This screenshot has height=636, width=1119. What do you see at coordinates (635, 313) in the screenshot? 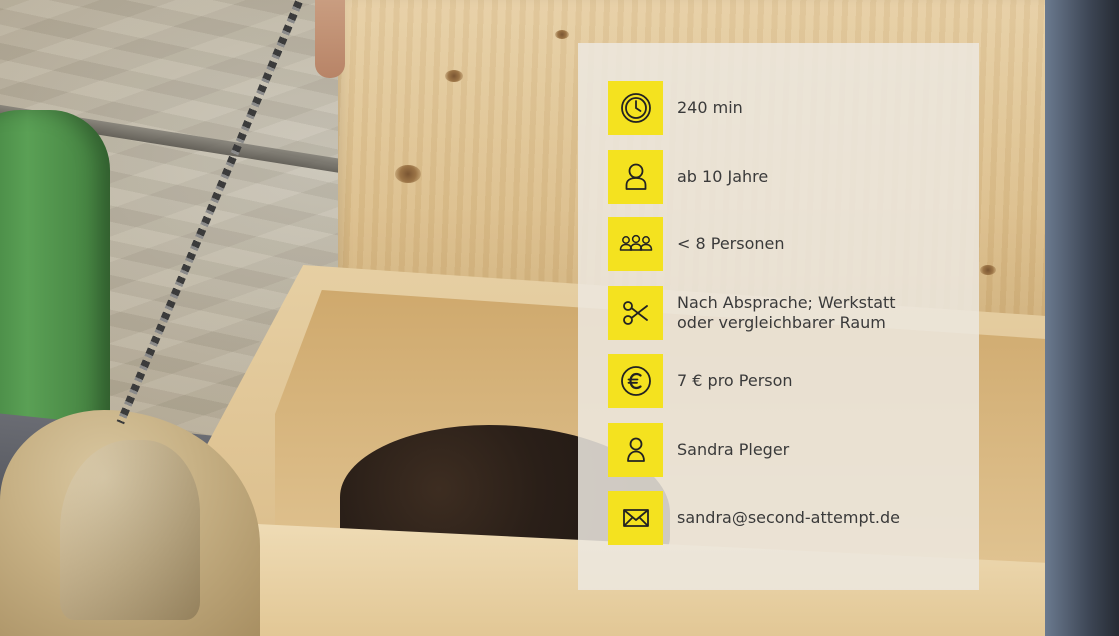
I see `scissors-icon` at bounding box center [635, 313].